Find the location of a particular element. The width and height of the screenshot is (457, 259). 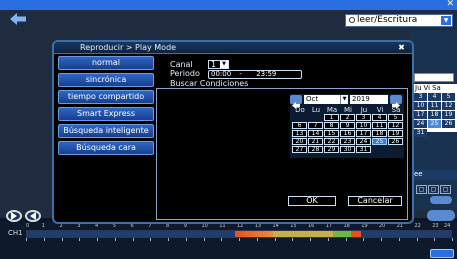

calendar-day: 30 is located at coordinates (347, 149).